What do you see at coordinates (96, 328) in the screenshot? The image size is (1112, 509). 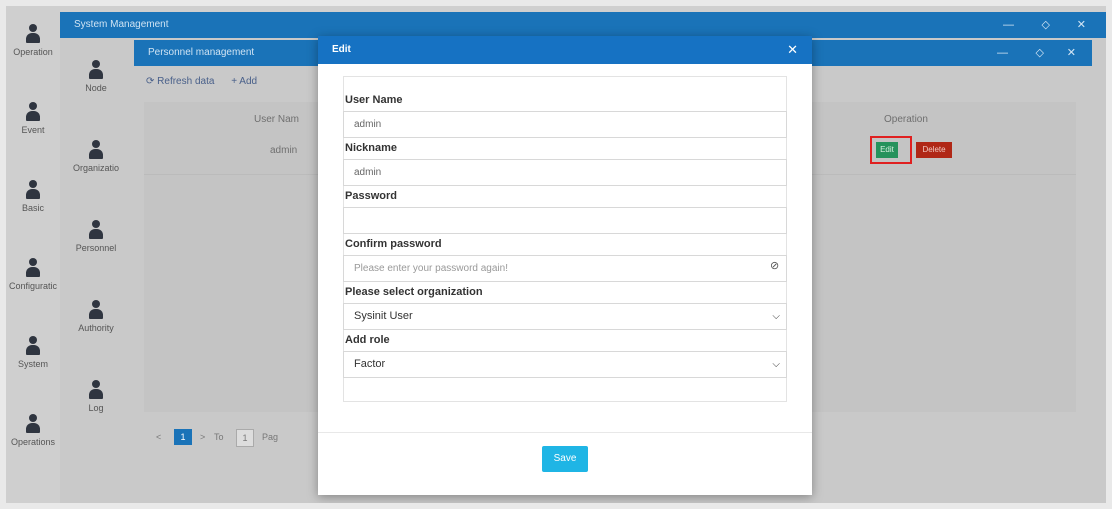 I see `sidebar-label: Authority` at bounding box center [96, 328].